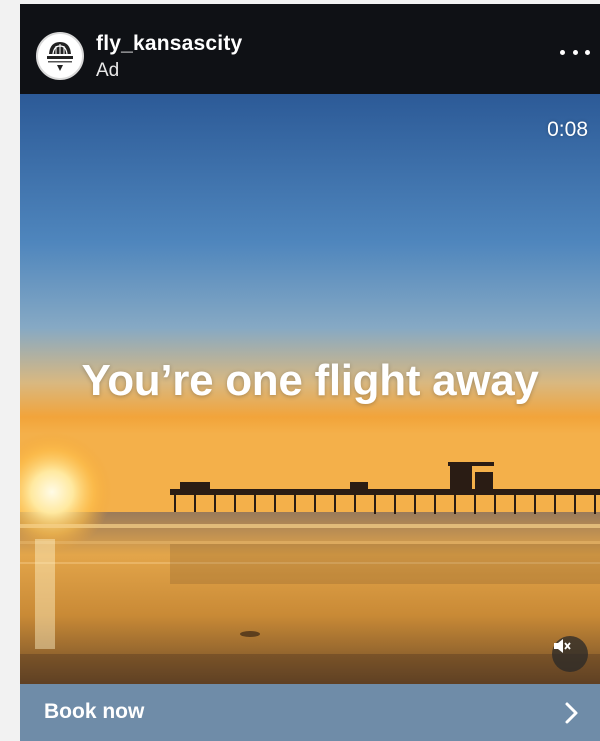 The height and width of the screenshot is (741, 600). I want to click on ad-headline: You’re one flight away, so click(310, 380).